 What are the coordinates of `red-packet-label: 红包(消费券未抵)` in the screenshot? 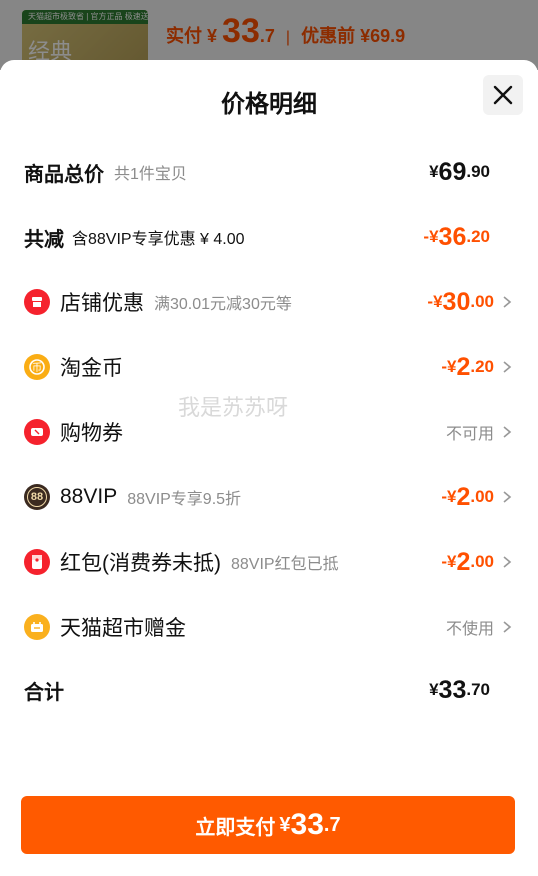 It's located at (140, 563).